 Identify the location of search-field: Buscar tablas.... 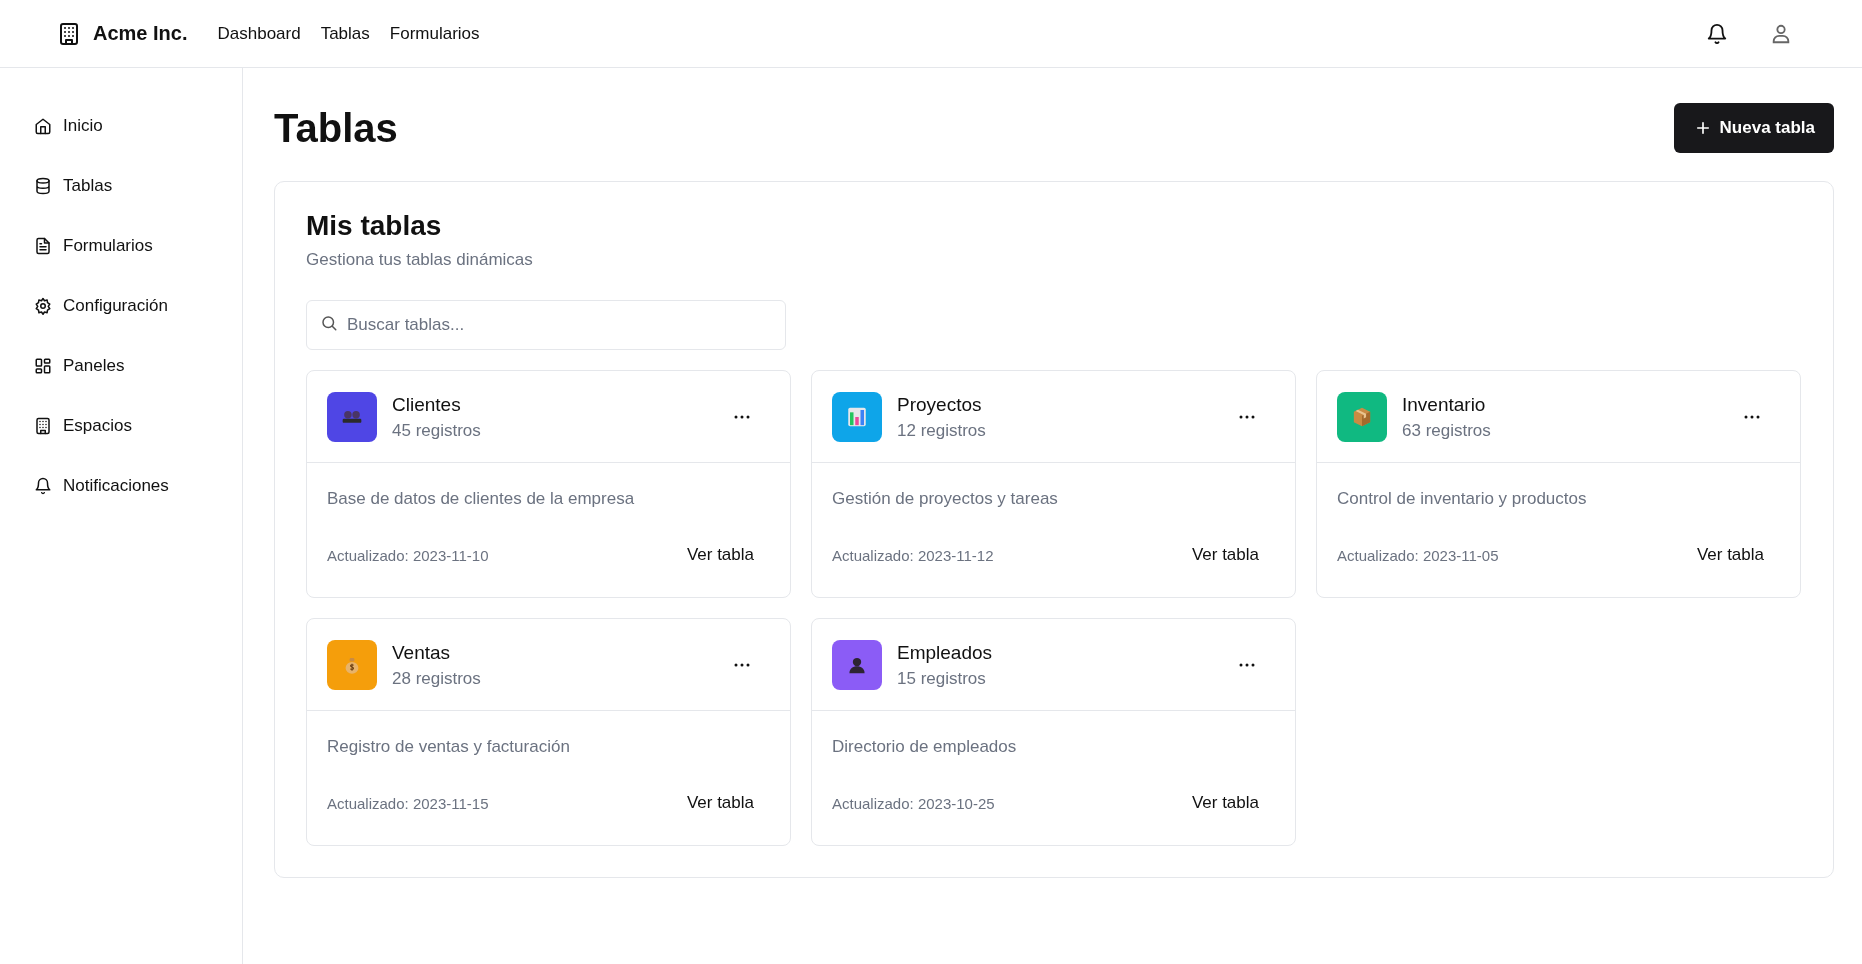
(546, 325).